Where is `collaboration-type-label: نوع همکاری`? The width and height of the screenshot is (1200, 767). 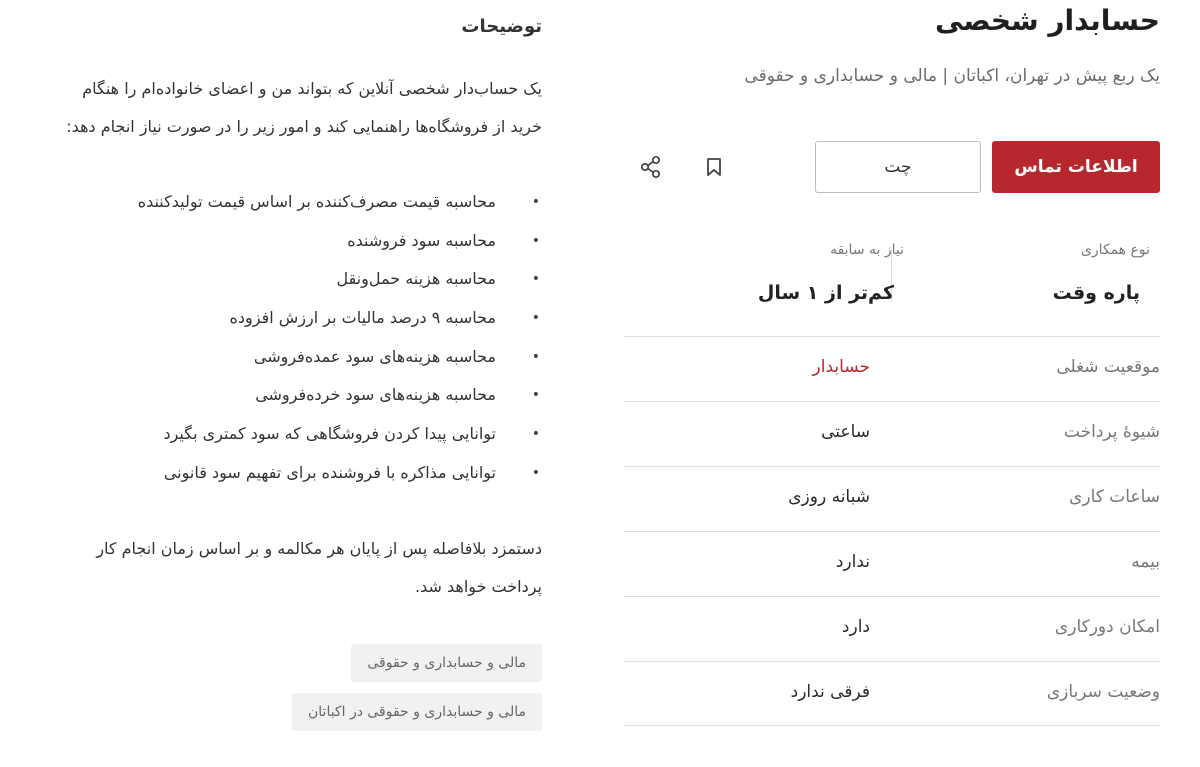 collaboration-type-label: نوع همکاری is located at coordinates (1115, 250).